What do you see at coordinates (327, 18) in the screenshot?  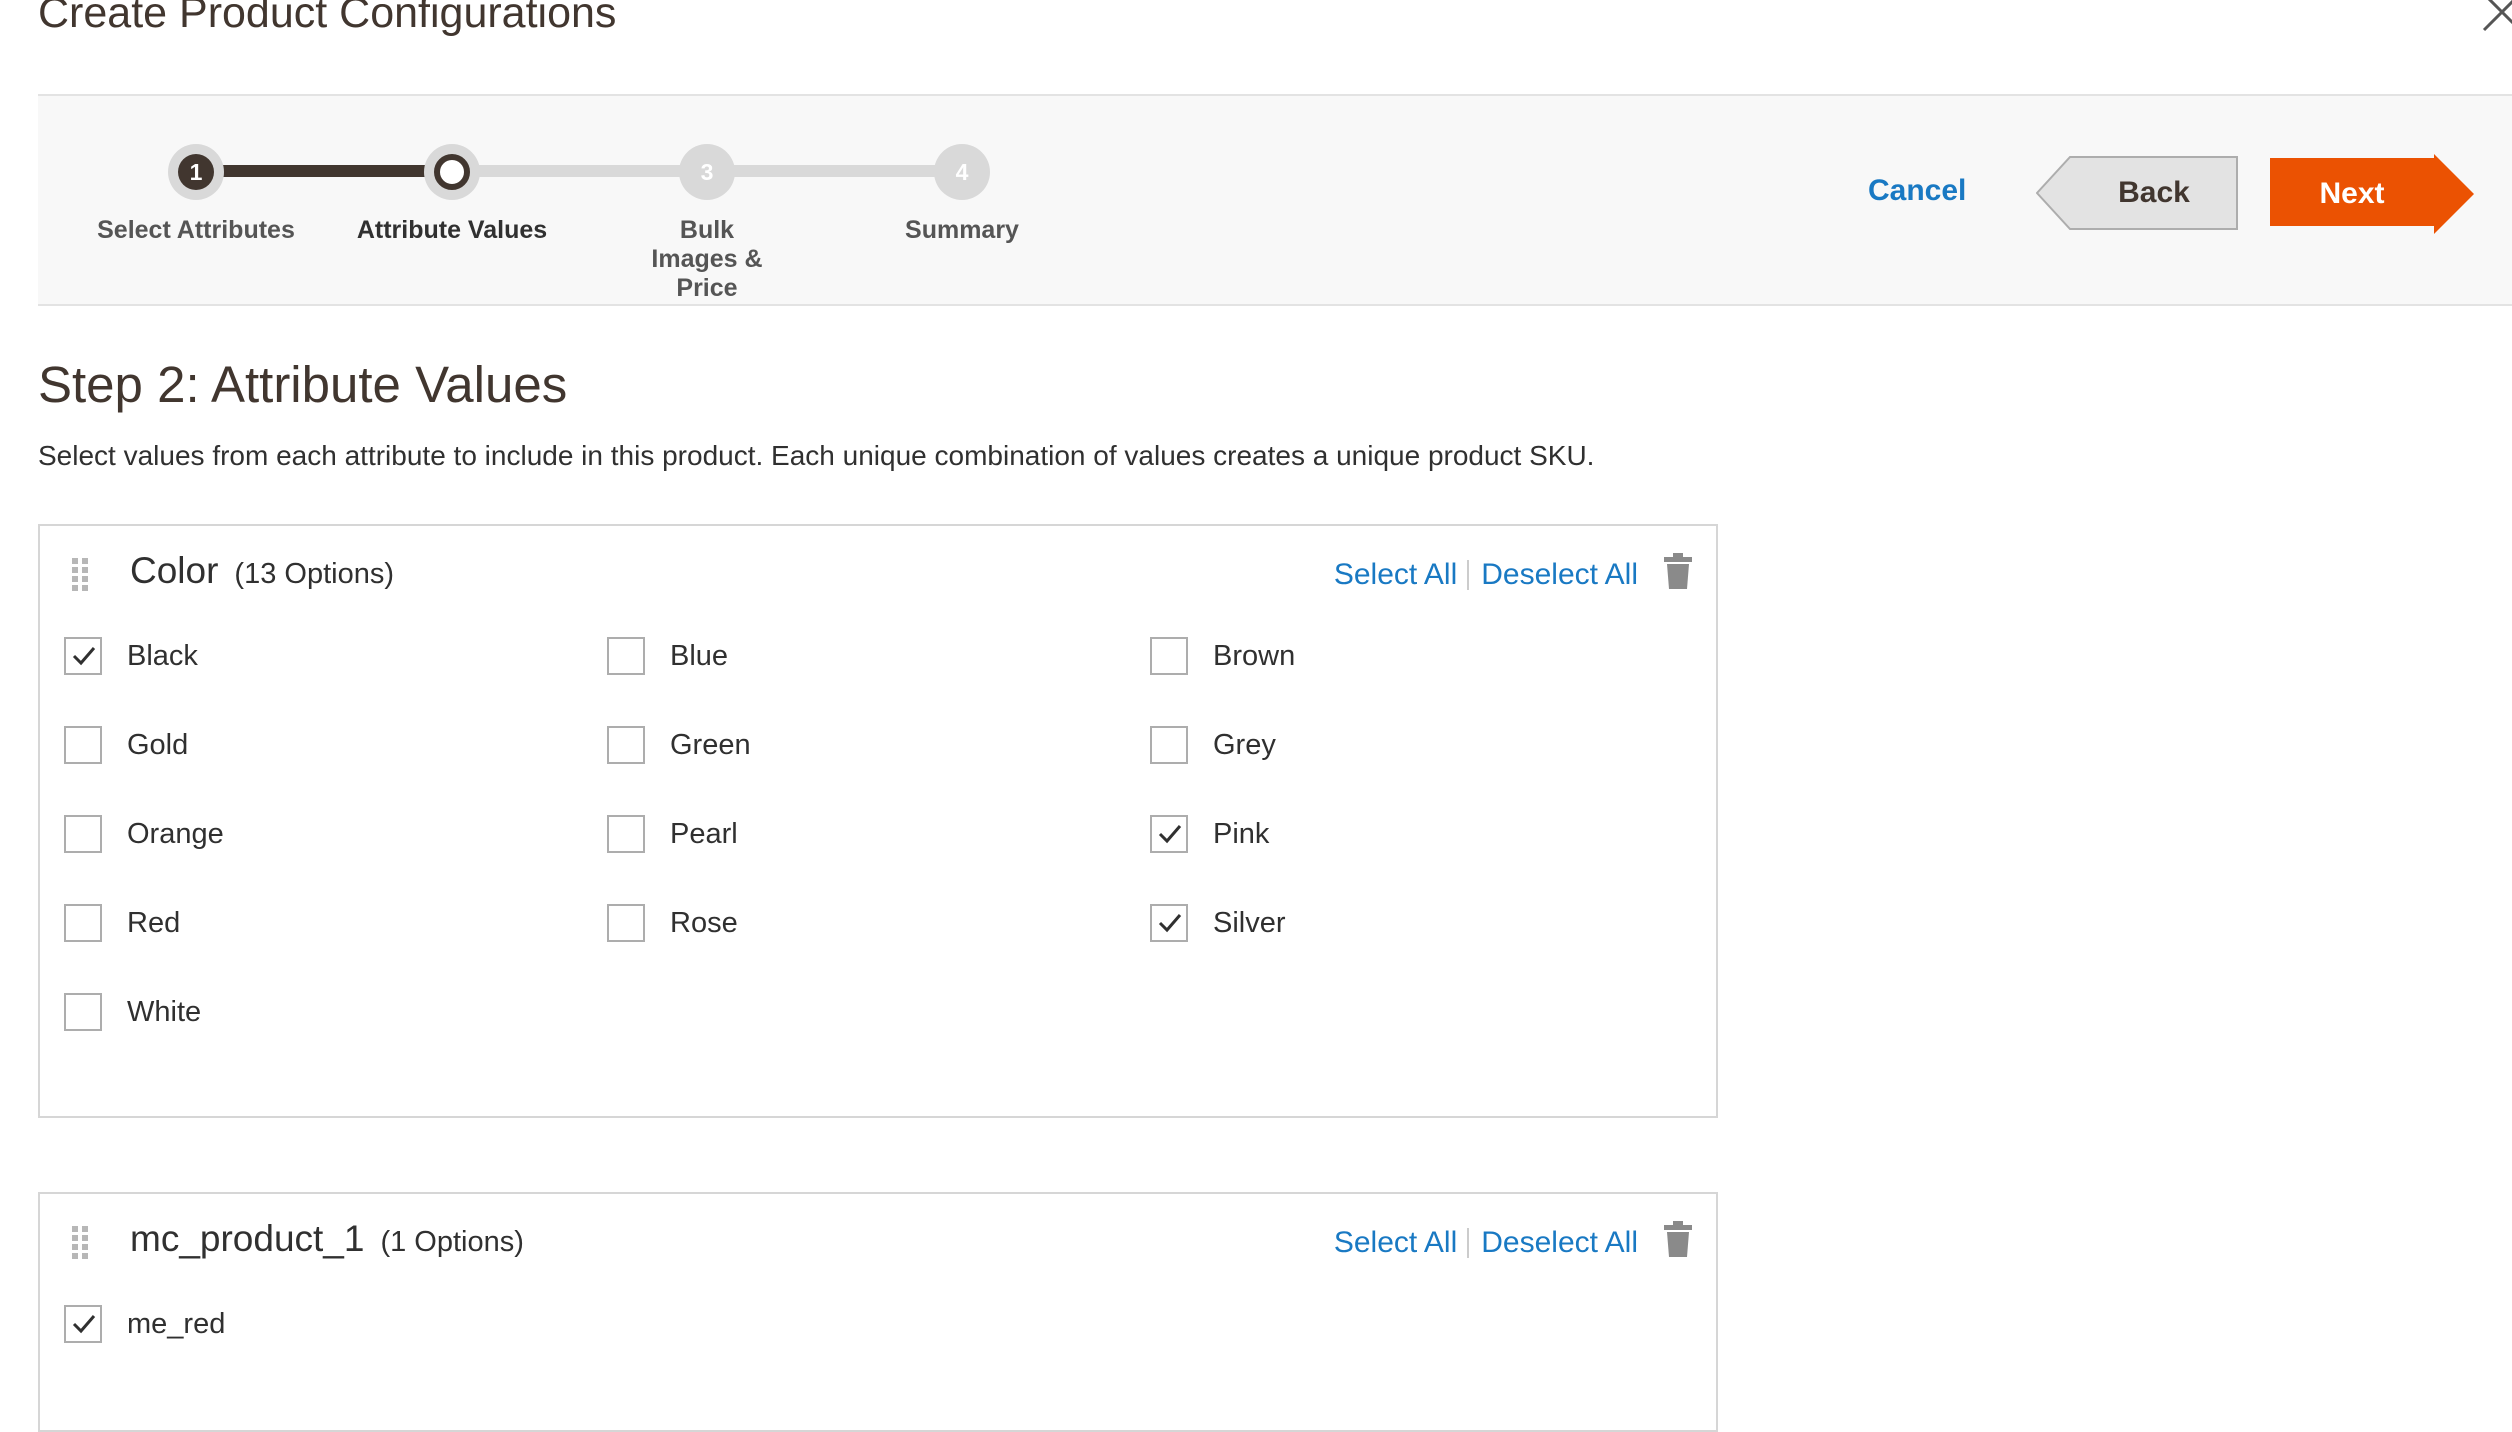 I see `modal-title: Create Product Configurations` at bounding box center [327, 18].